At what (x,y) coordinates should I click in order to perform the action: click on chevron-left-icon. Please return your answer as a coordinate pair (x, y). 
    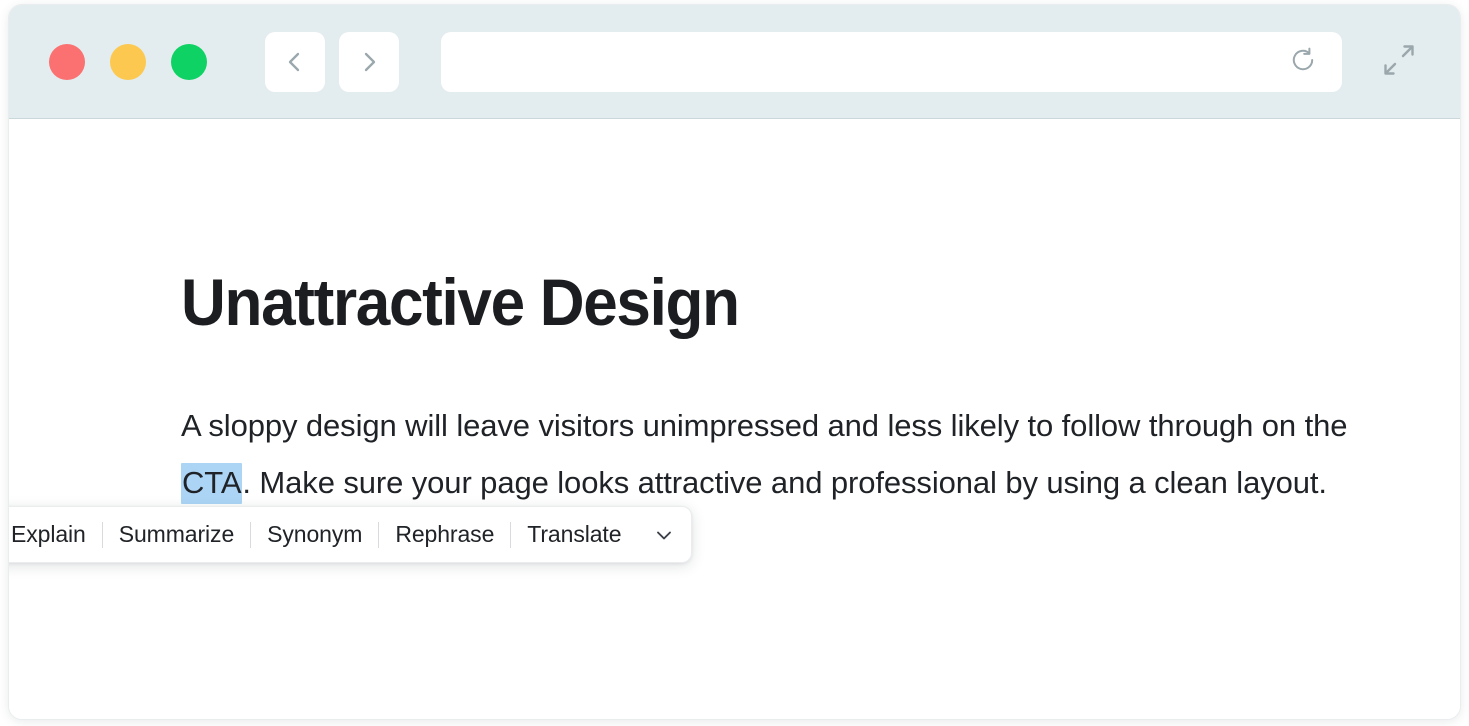
    Looking at the image, I should click on (295, 62).